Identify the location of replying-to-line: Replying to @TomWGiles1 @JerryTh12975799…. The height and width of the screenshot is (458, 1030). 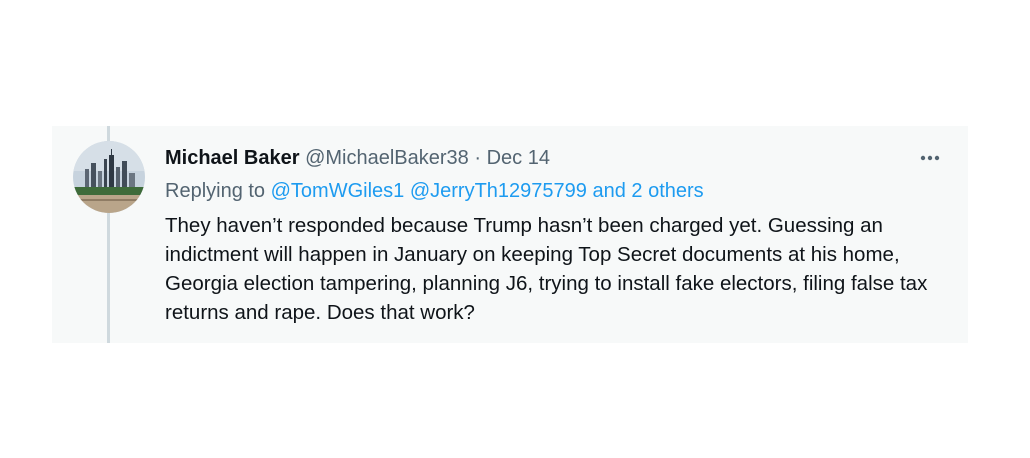
(434, 191).